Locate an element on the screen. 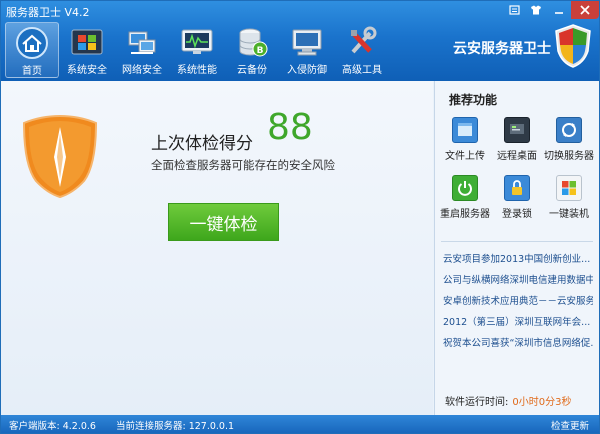  window-title: 服务器卫士 V4.2 is located at coordinates (48, 12).